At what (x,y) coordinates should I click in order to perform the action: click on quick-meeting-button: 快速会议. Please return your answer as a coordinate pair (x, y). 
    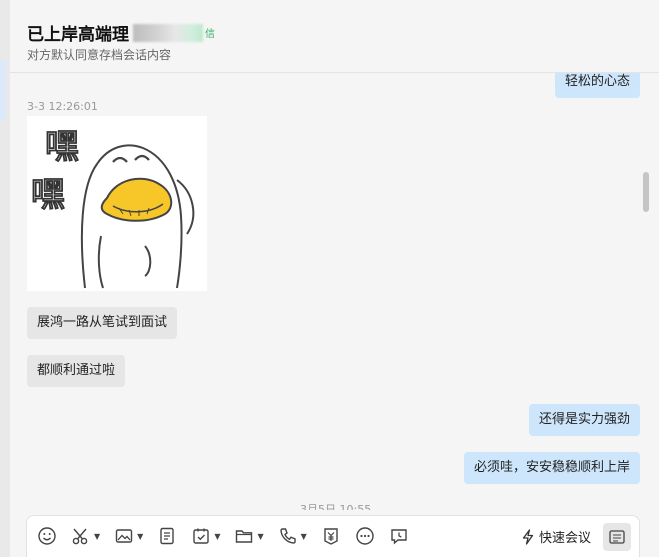
    Looking at the image, I should click on (555, 536).